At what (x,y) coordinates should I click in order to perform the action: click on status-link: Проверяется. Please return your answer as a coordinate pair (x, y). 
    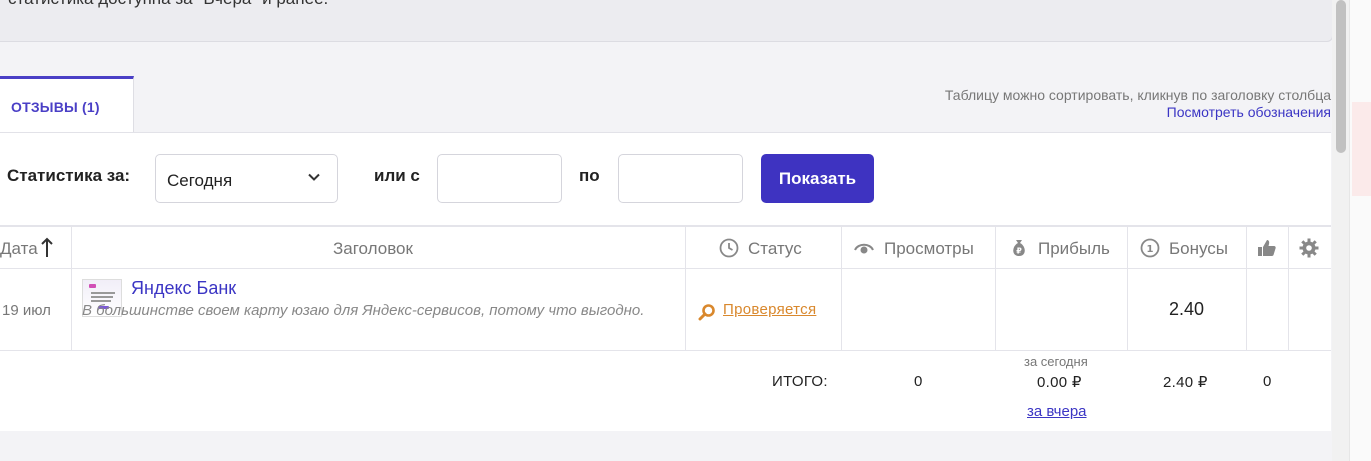
    Looking at the image, I should click on (769, 309).